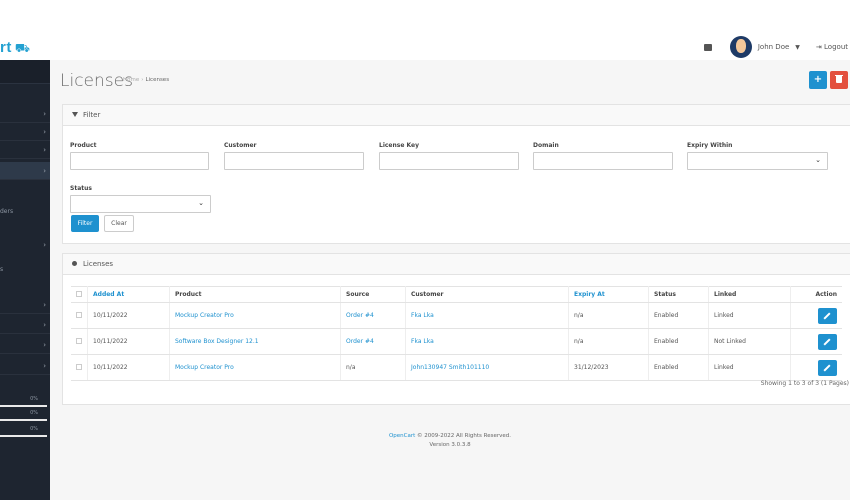 This screenshot has height=500, width=850. Describe the element at coordinates (255, 341) in the screenshot. I see `cell-product-link: Software Box Designer 12.1` at that location.